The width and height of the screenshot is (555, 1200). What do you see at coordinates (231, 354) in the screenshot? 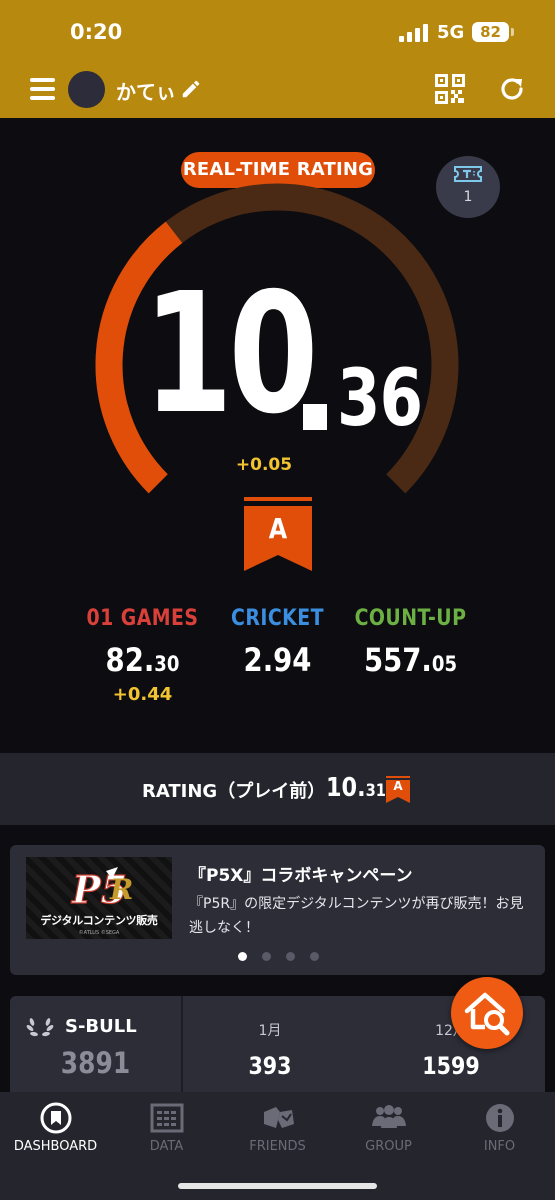
I see `rating-integer: 10` at bounding box center [231, 354].